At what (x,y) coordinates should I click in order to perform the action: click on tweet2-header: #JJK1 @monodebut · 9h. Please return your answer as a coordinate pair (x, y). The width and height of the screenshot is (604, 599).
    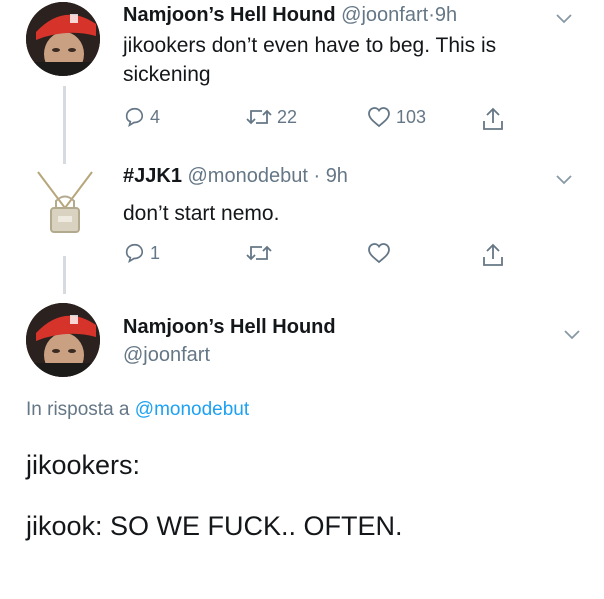
    Looking at the image, I should click on (235, 176).